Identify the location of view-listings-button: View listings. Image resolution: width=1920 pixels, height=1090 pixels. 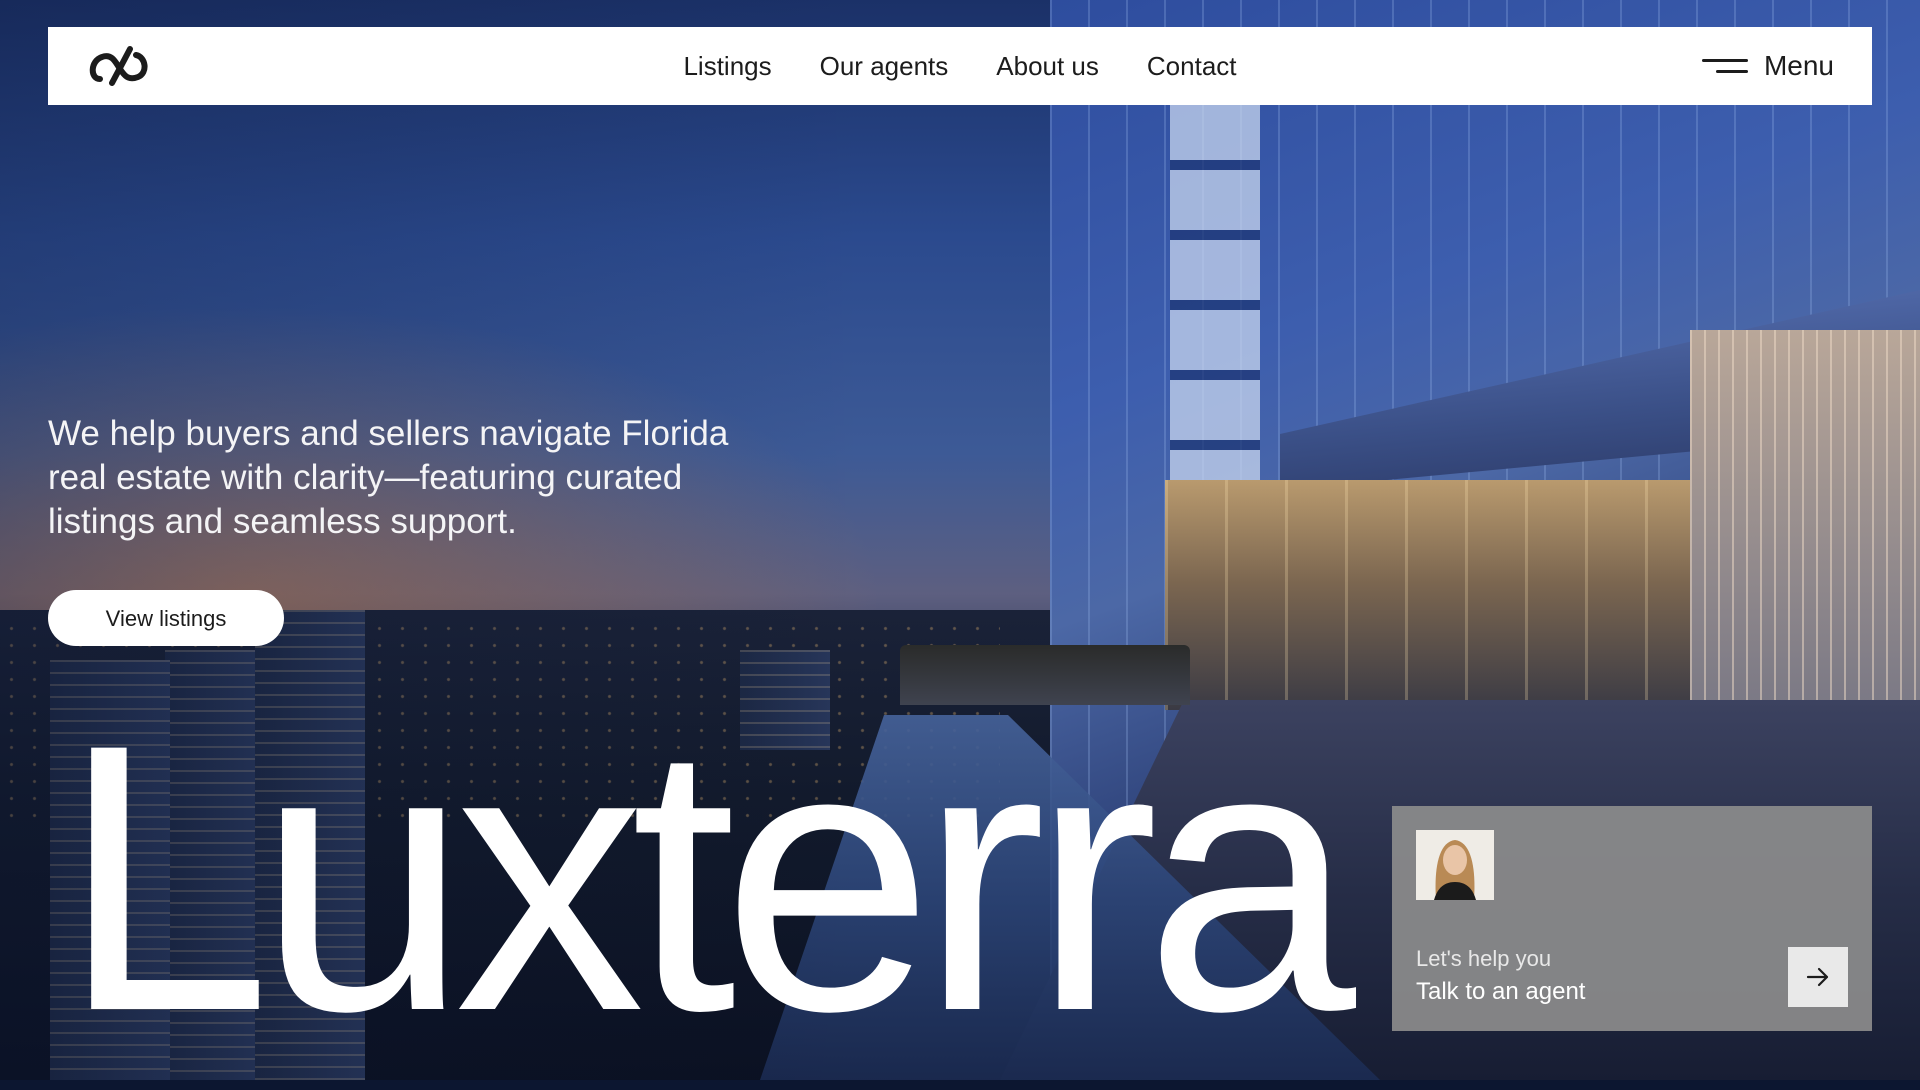
(166, 618).